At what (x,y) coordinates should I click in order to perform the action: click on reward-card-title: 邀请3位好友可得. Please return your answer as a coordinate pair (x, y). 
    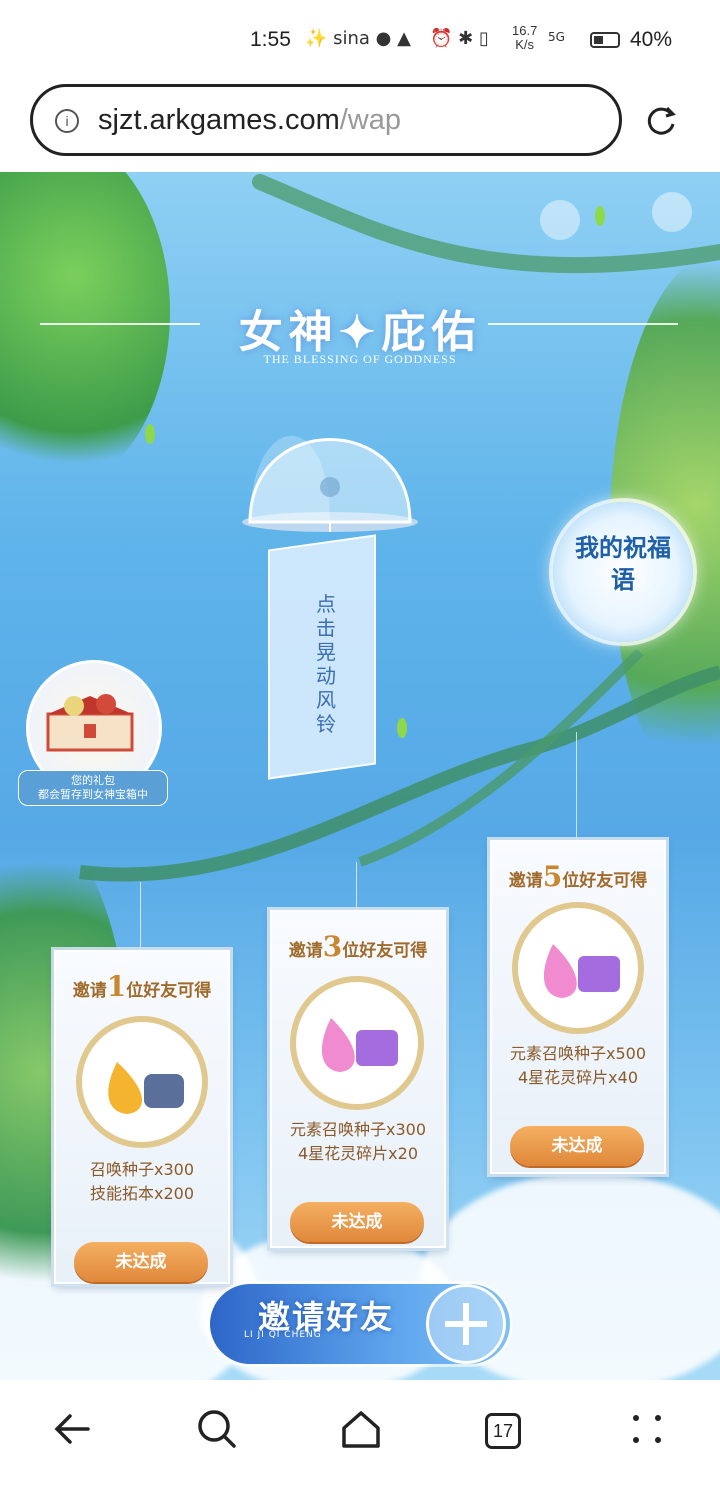
    Looking at the image, I should click on (358, 946).